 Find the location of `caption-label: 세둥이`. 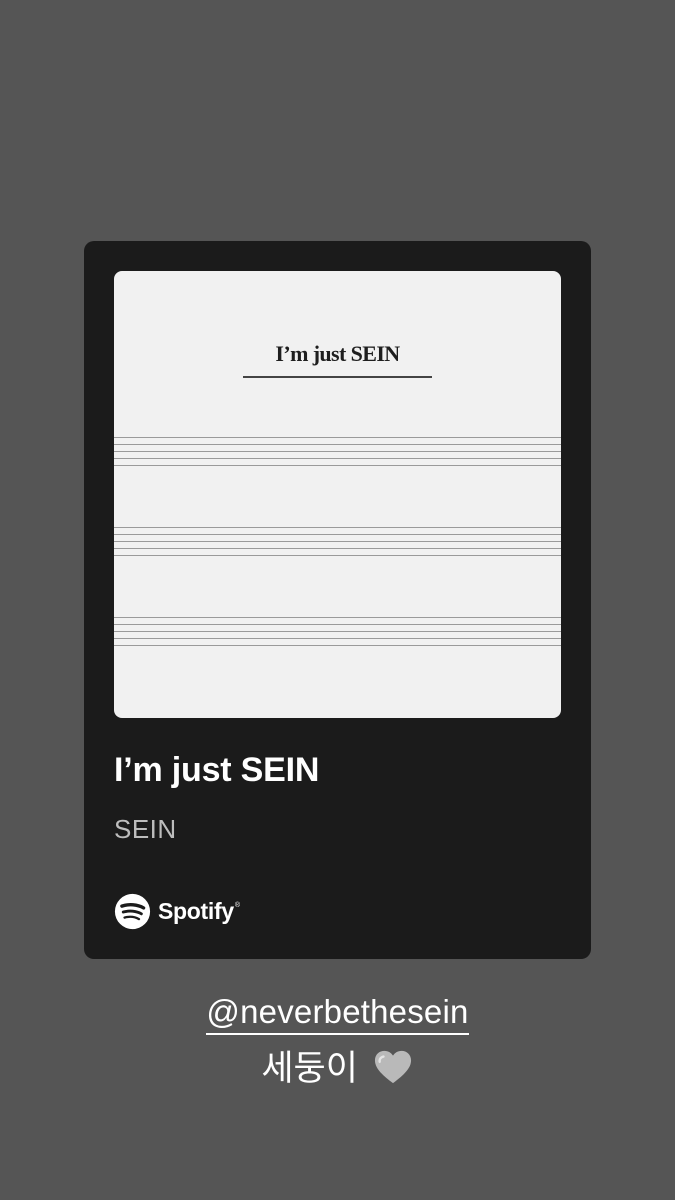

caption-label: 세둥이 is located at coordinates (309, 1068).